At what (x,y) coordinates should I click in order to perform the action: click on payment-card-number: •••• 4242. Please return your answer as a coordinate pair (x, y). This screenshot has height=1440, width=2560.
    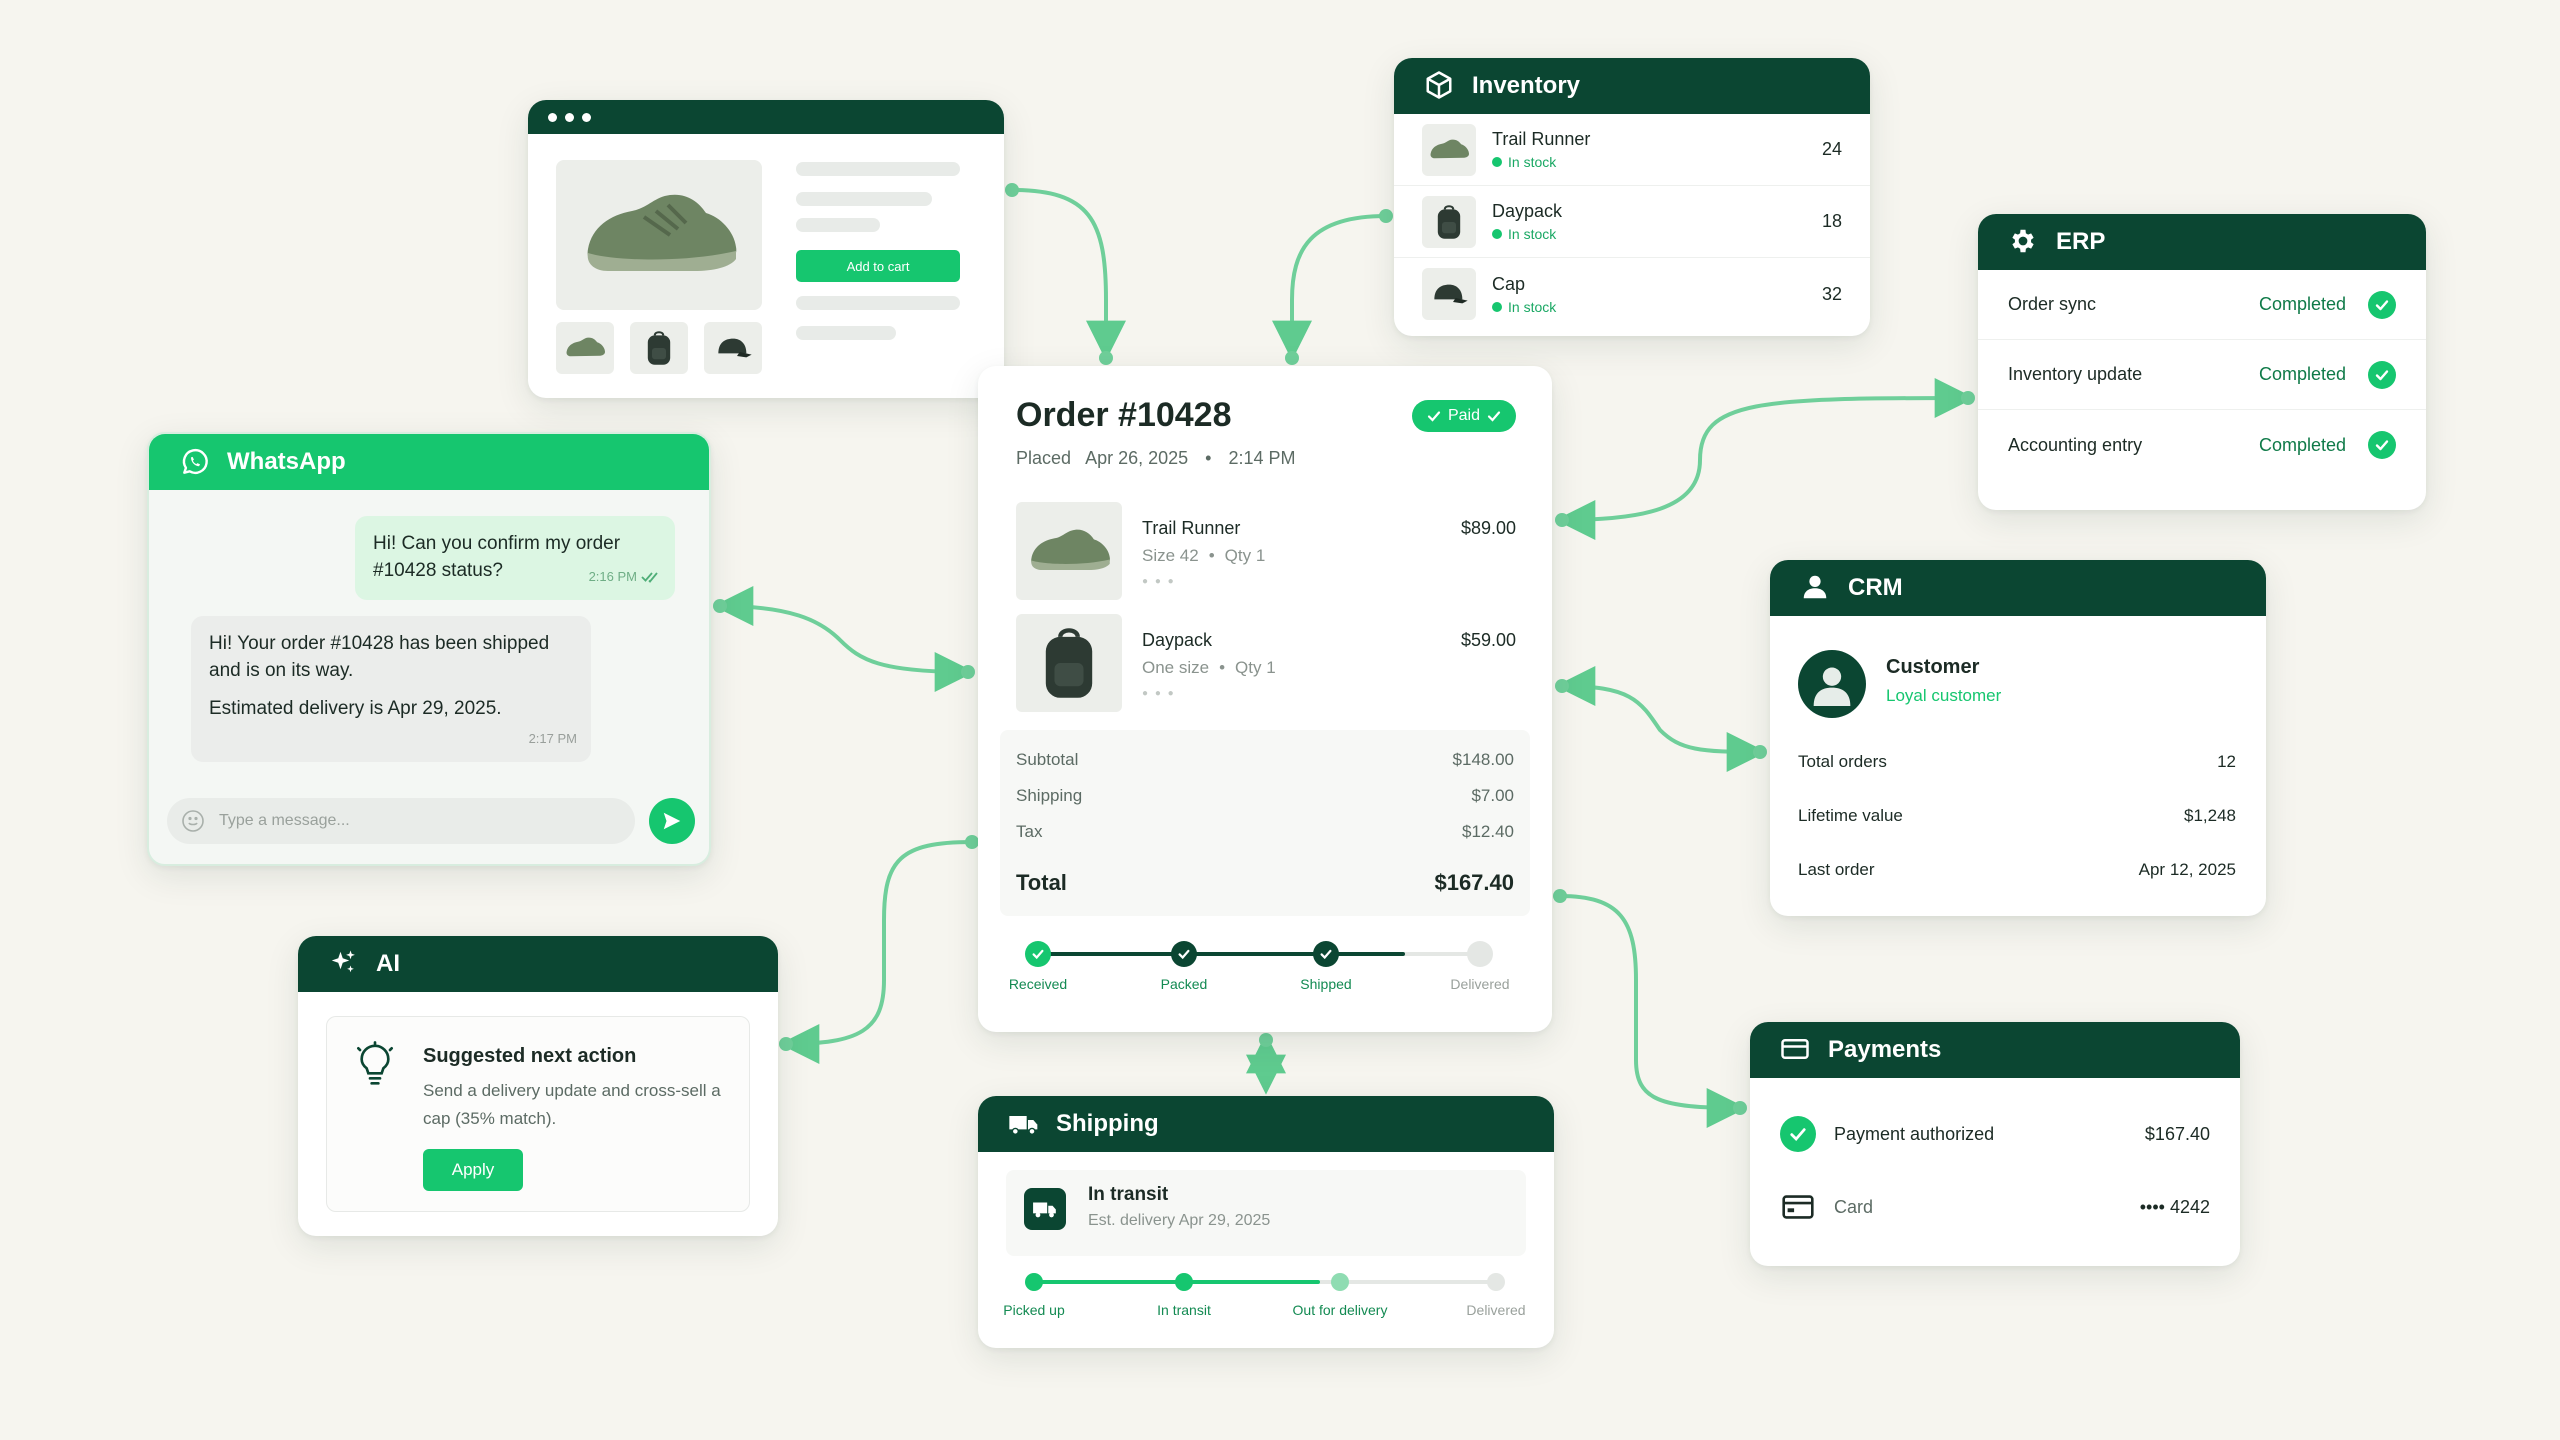
    Looking at the image, I should click on (2174, 1206).